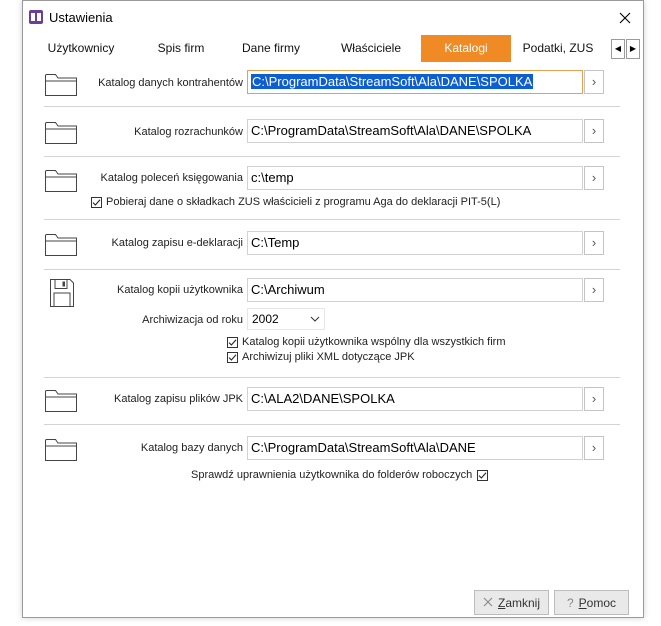 The height and width of the screenshot is (626, 661). I want to click on polecenia-browse-button: ›, so click(594, 178).